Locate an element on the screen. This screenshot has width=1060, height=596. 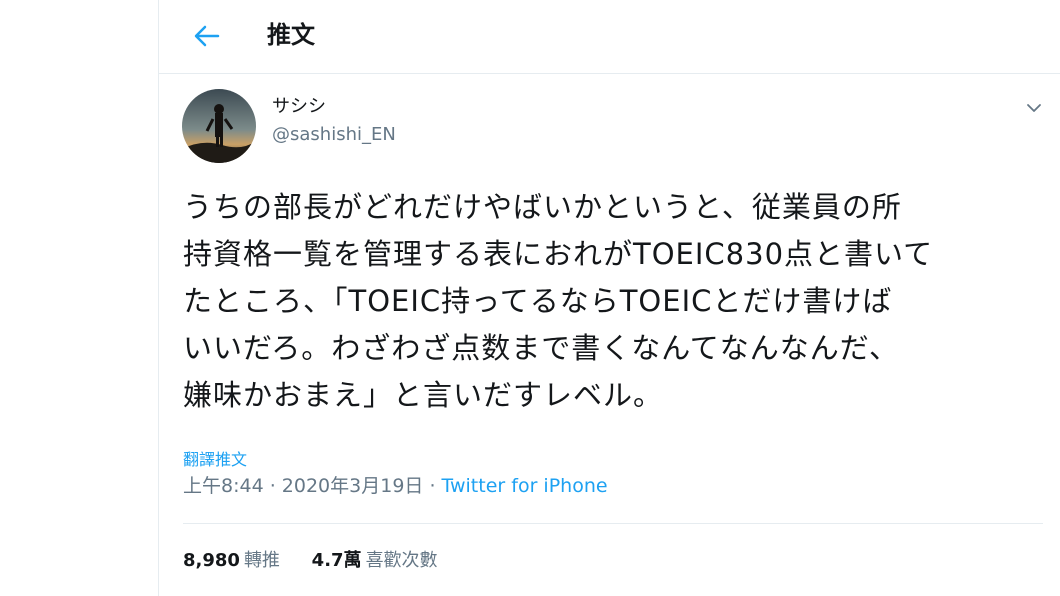
author-display-name: サシシ is located at coordinates (334, 107).